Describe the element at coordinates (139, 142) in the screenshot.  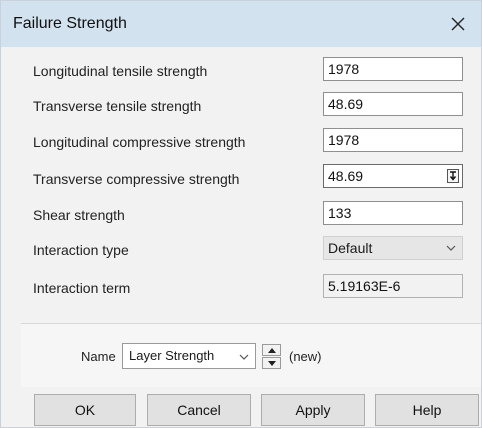
I see `longitudinal-compressive-strength-label: Longitudinal compressive strength` at that location.